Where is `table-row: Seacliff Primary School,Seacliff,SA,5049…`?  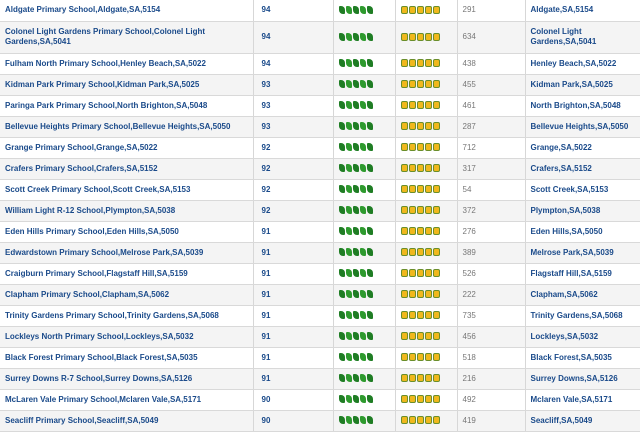 table-row: Seacliff Primary School,Seacliff,SA,5049… is located at coordinates (320, 421).